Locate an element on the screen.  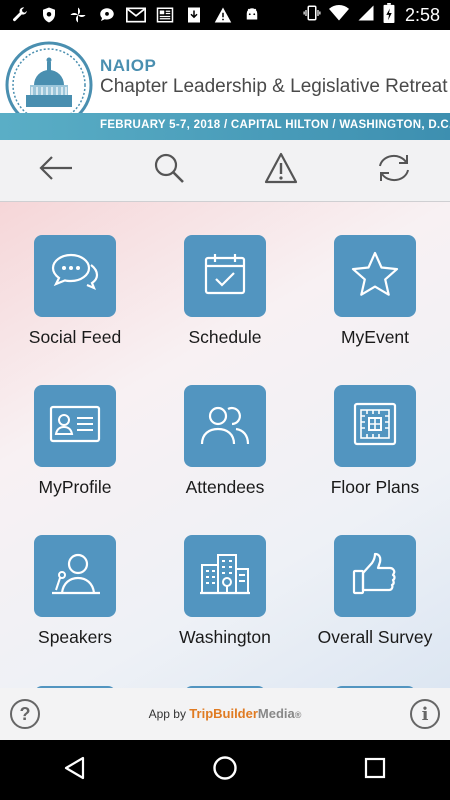
thumbs-up-icon is located at coordinates (375, 576).